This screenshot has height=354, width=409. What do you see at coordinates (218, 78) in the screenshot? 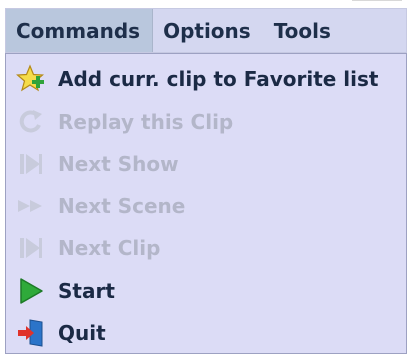
I see `menu-item-label: Add curr. clip to Favorite list` at bounding box center [218, 78].